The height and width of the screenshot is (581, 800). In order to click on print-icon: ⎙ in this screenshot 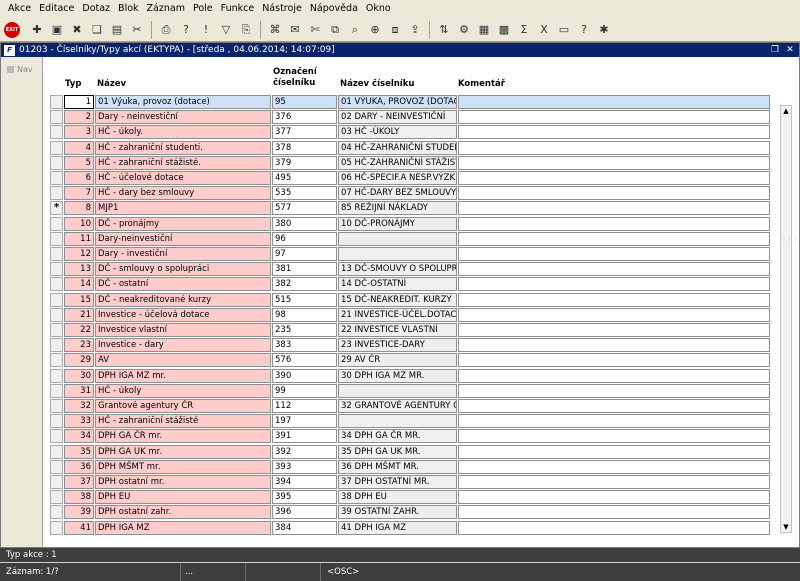, I will do `click(166, 30)`.